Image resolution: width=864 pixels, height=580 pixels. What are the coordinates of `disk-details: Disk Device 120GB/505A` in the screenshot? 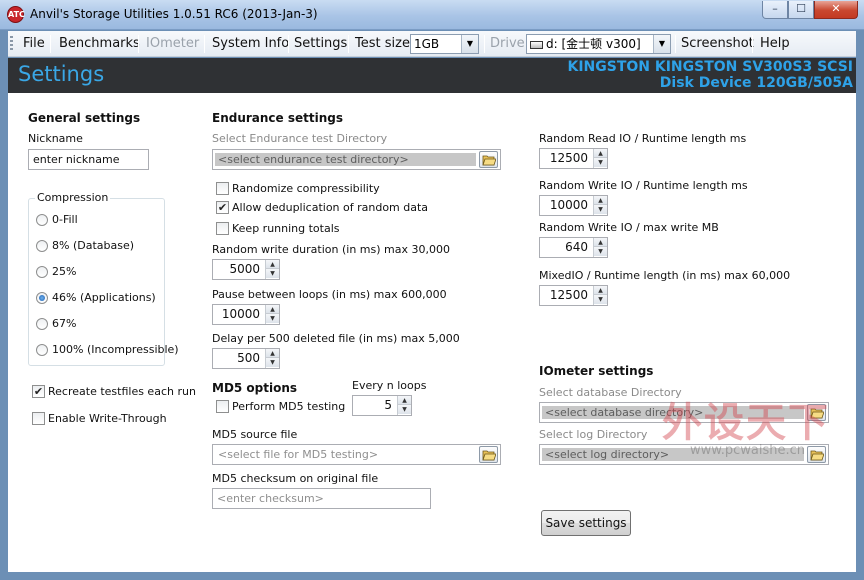 It's located at (756, 83).